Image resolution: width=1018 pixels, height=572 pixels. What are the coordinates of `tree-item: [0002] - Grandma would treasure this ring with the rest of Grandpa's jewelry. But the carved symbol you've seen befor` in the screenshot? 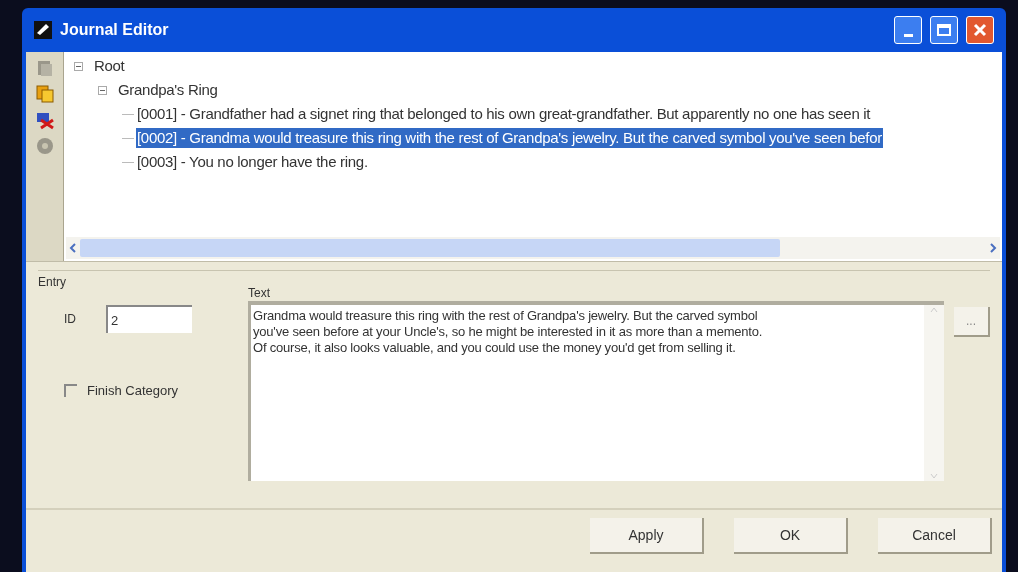 It's located at (509, 138).